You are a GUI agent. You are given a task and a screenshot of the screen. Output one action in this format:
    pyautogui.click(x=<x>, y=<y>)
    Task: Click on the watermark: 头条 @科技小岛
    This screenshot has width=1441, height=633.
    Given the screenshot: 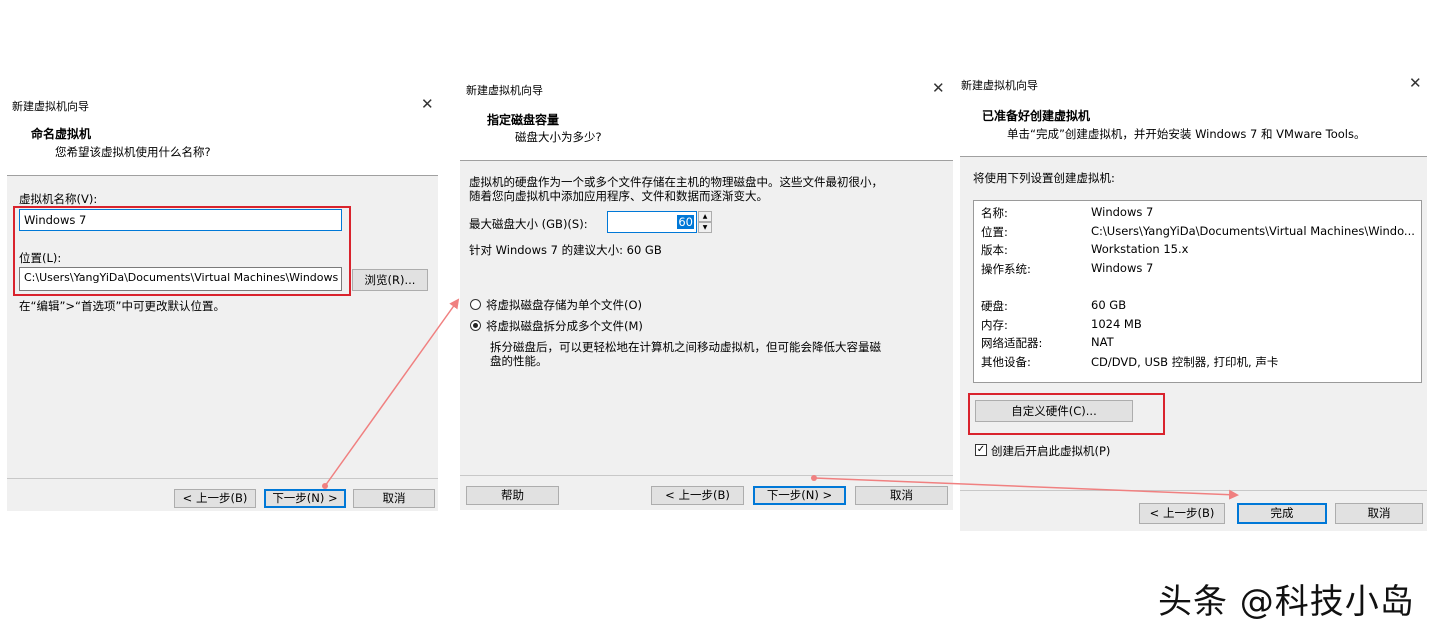 What is the action you would take?
    pyautogui.click(x=1286, y=602)
    